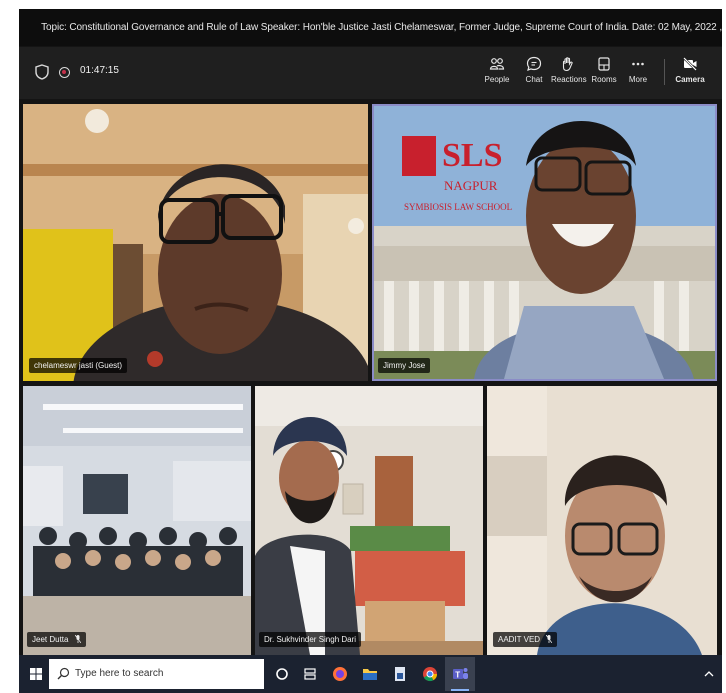 This screenshot has width=726, height=693. What do you see at coordinates (400, 674) in the screenshot?
I see `document-icon` at bounding box center [400, 674].